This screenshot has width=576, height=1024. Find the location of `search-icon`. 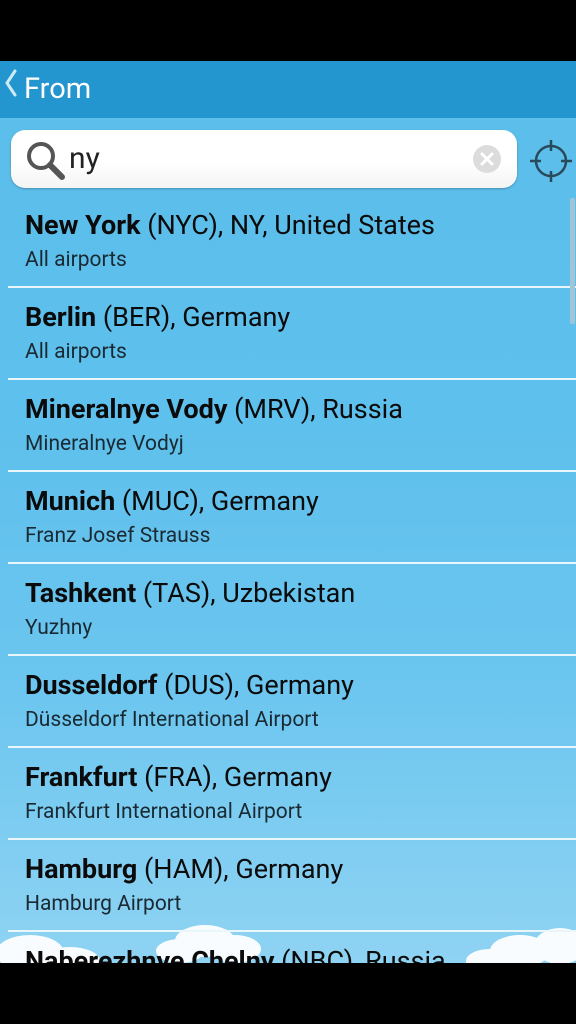

search-icon is located at coordinates (45, 162).